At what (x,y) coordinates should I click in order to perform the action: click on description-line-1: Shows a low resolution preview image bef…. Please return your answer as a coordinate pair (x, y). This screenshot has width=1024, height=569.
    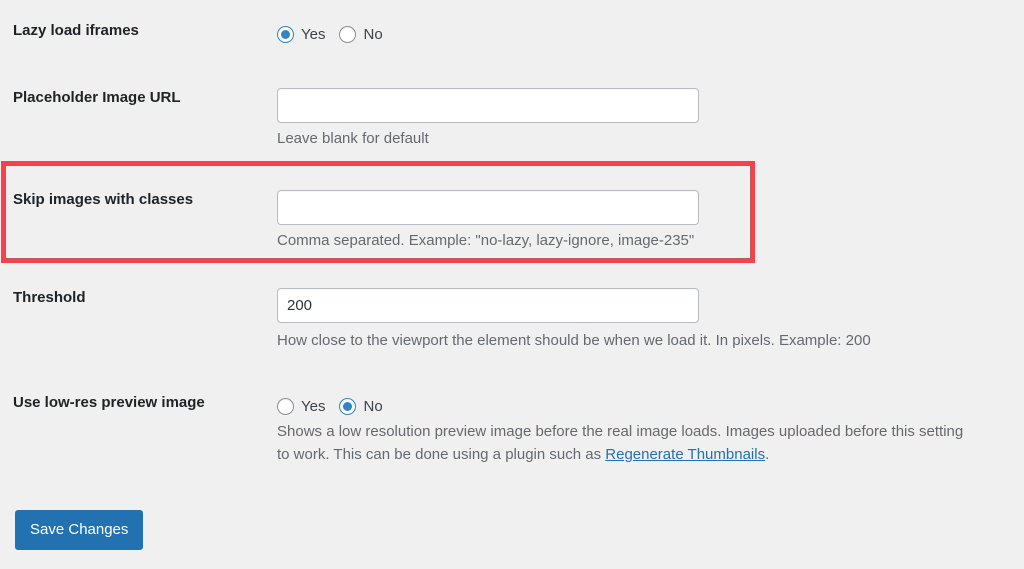
    Looking at the image, I should click on (620, 431).